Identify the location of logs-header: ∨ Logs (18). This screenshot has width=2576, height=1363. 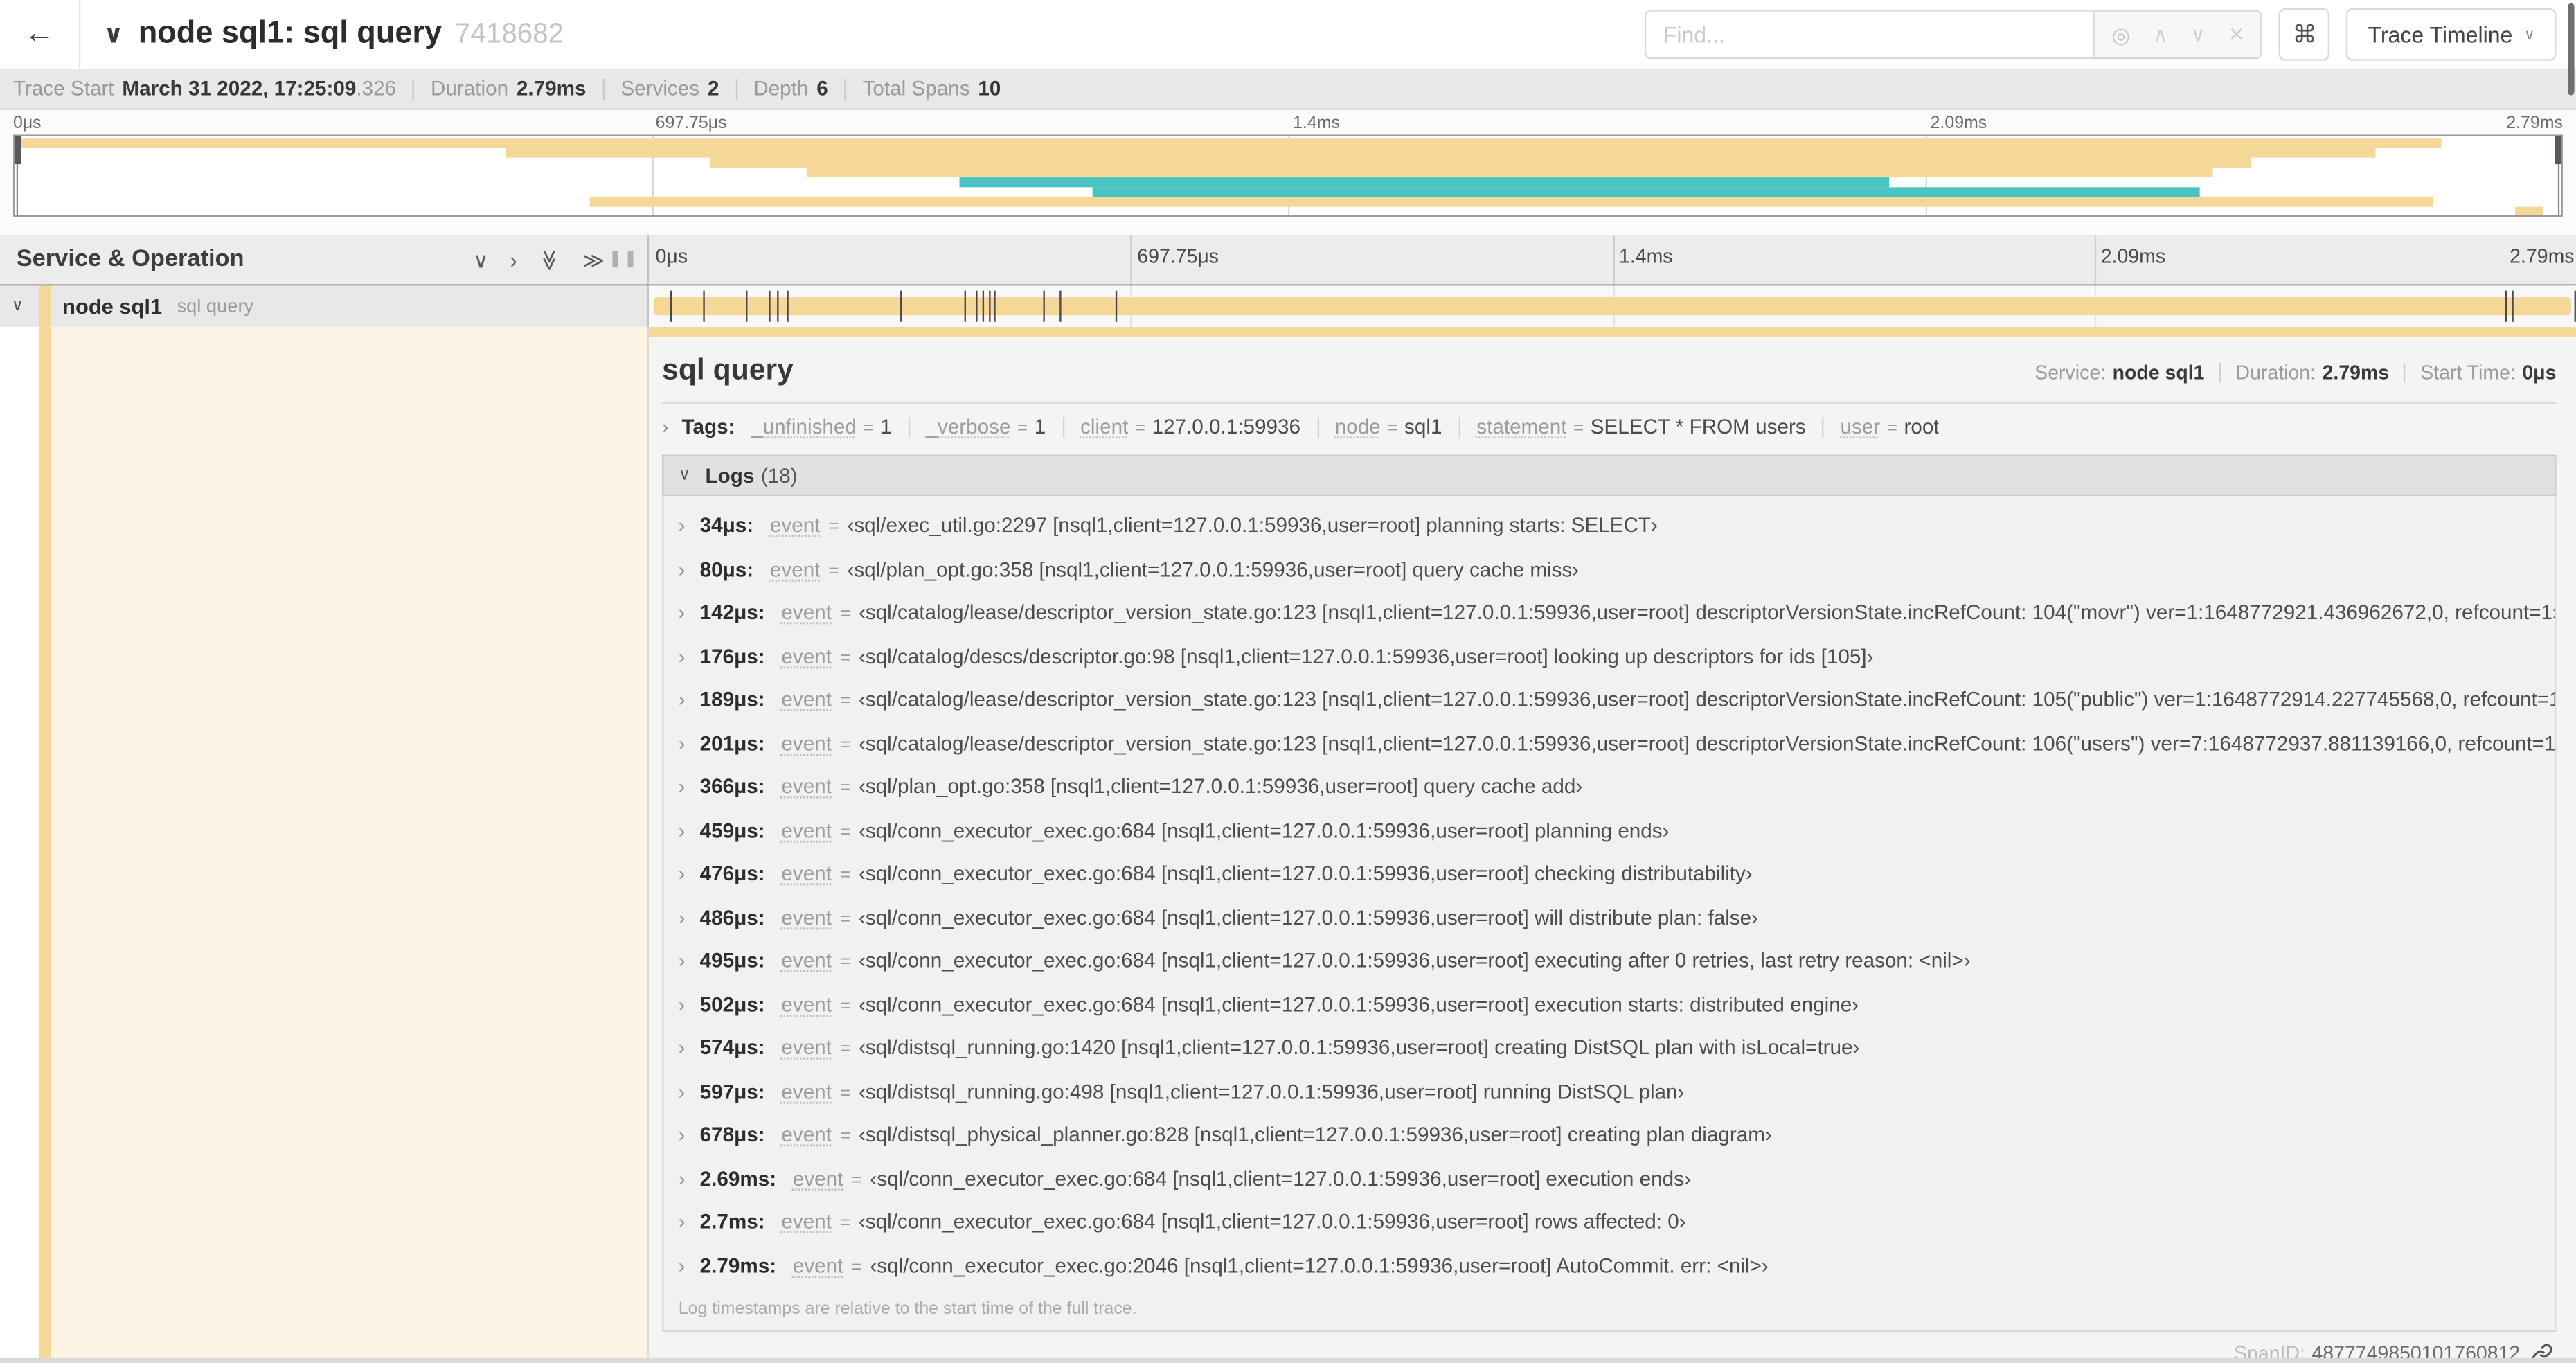
(1609, 476).